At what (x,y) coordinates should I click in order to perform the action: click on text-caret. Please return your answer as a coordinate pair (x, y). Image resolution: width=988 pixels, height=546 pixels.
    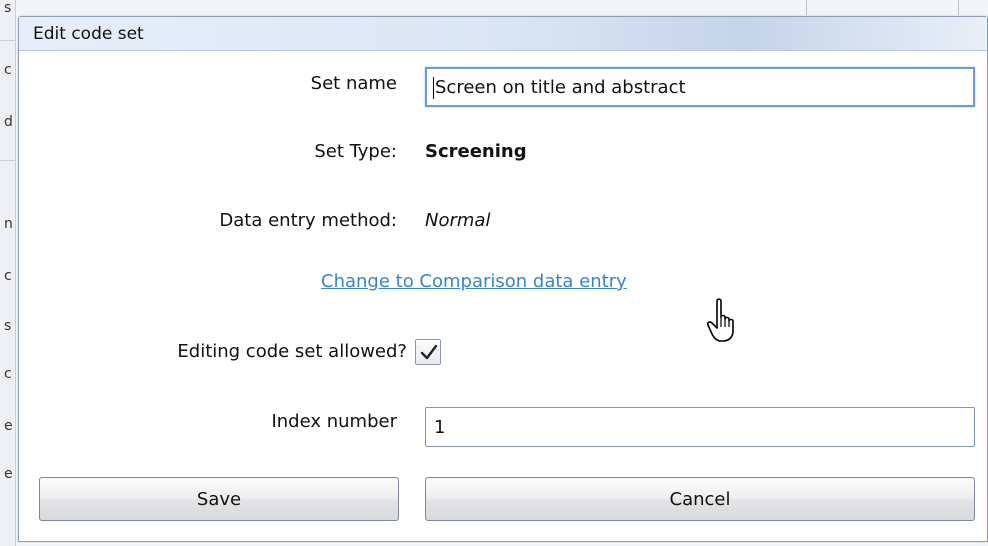
    Looking at the image, I should click on (433, 88).